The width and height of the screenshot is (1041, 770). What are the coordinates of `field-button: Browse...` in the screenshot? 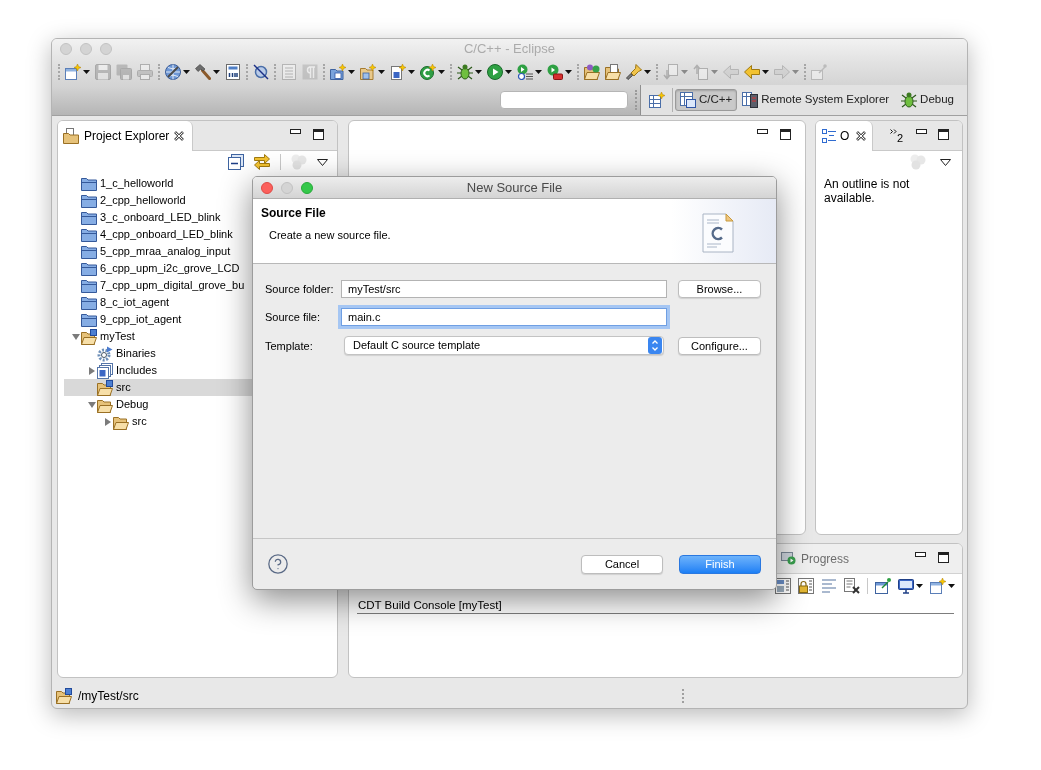 It's located at (719, 289).